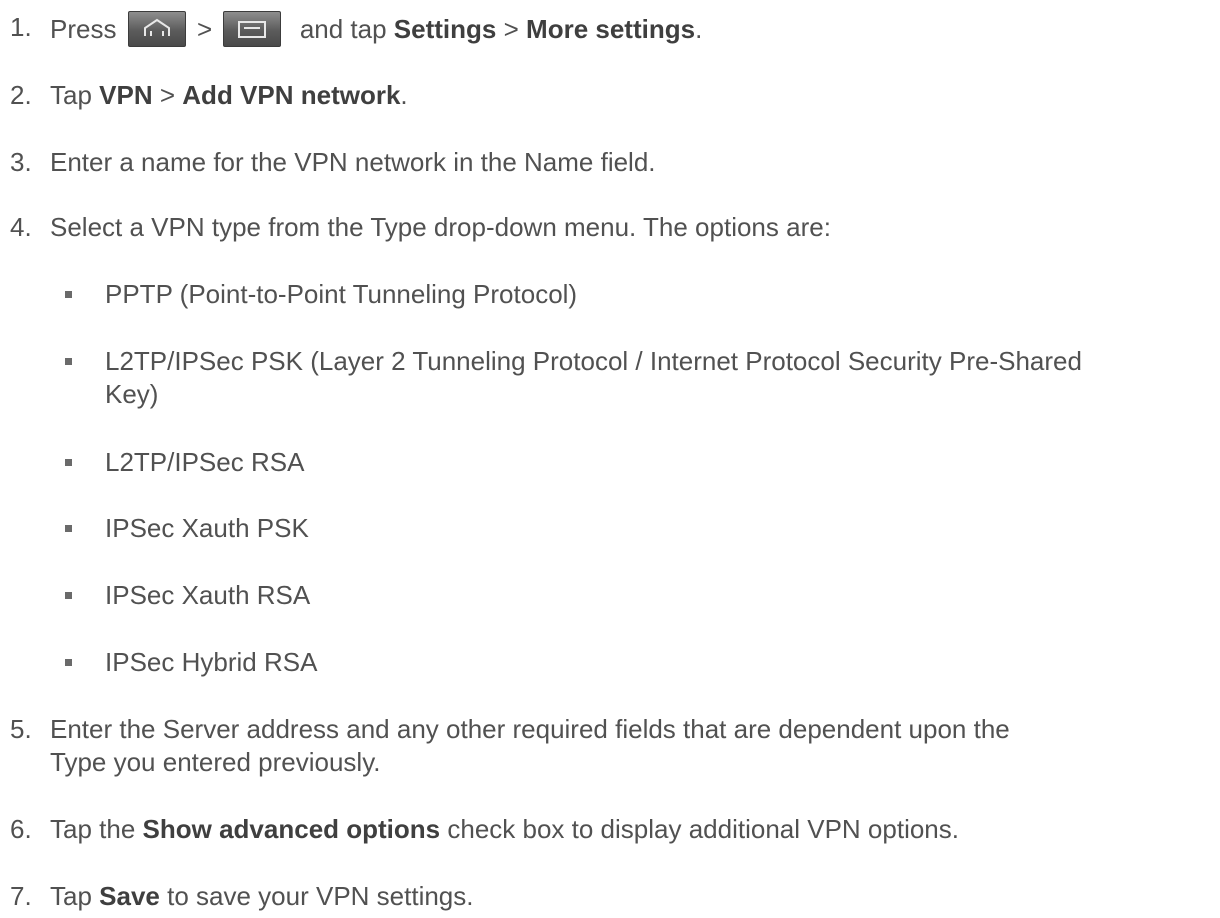  Describe the element at coordinates (156, 29) in the screenshot. I see `home-key-icon` at that location.